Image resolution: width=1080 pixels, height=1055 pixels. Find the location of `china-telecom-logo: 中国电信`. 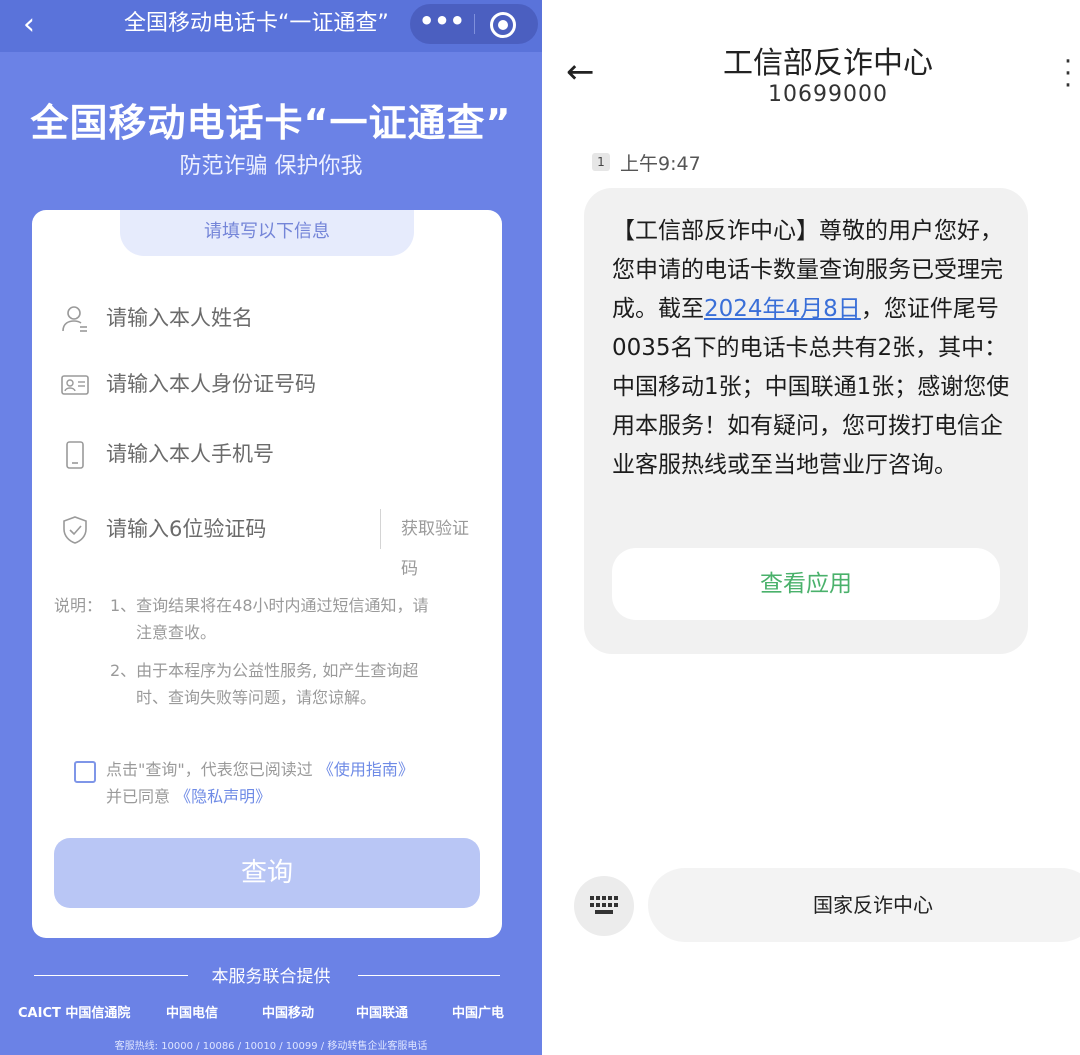

china-telecom-logo: 中国电信 is located at coordinates (192, 1013).